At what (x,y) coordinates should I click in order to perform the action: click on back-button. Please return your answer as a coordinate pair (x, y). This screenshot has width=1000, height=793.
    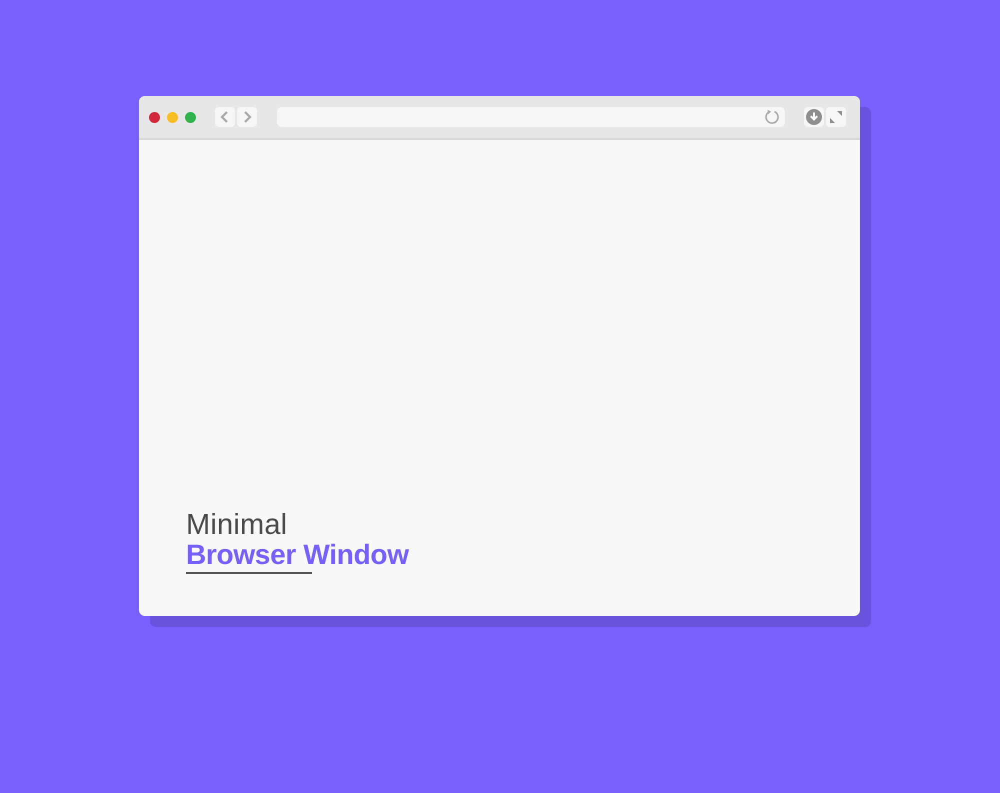
    Looking at the image, I should click on (225, 117).